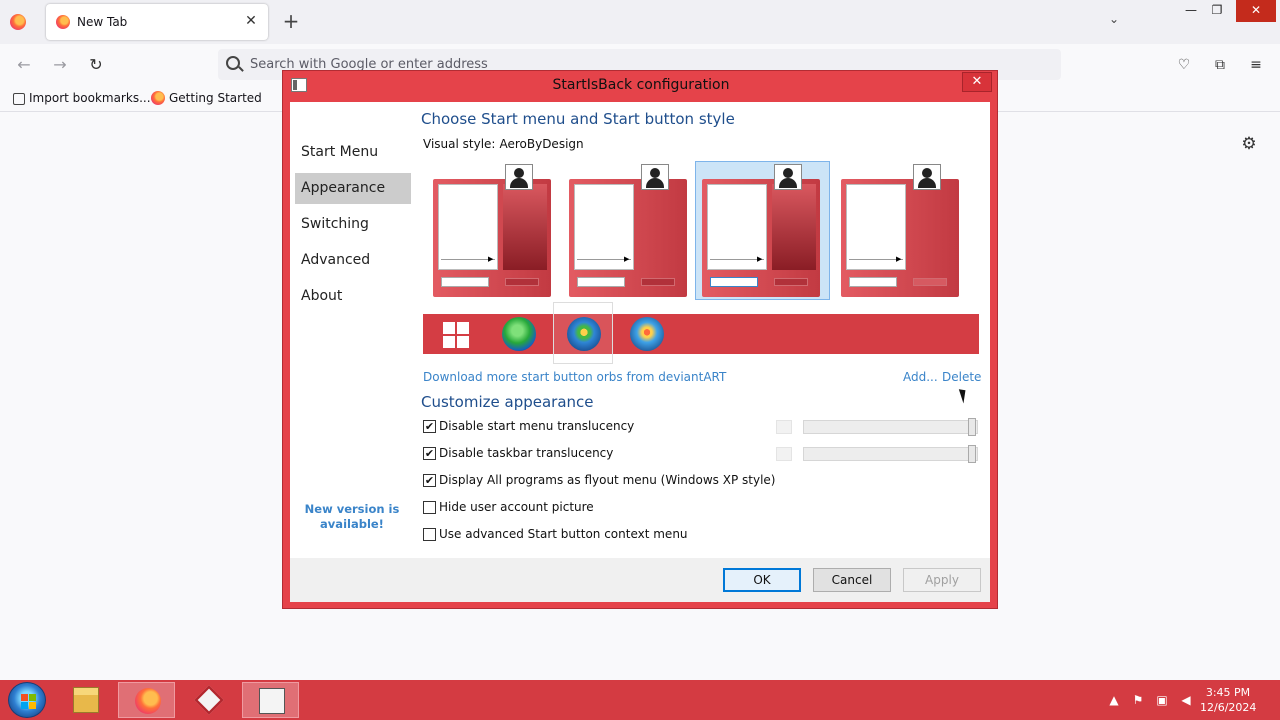 The width and height of the screenshot is (1280, 720). I want to click on tab-title: New Tab, so click(102, 22).